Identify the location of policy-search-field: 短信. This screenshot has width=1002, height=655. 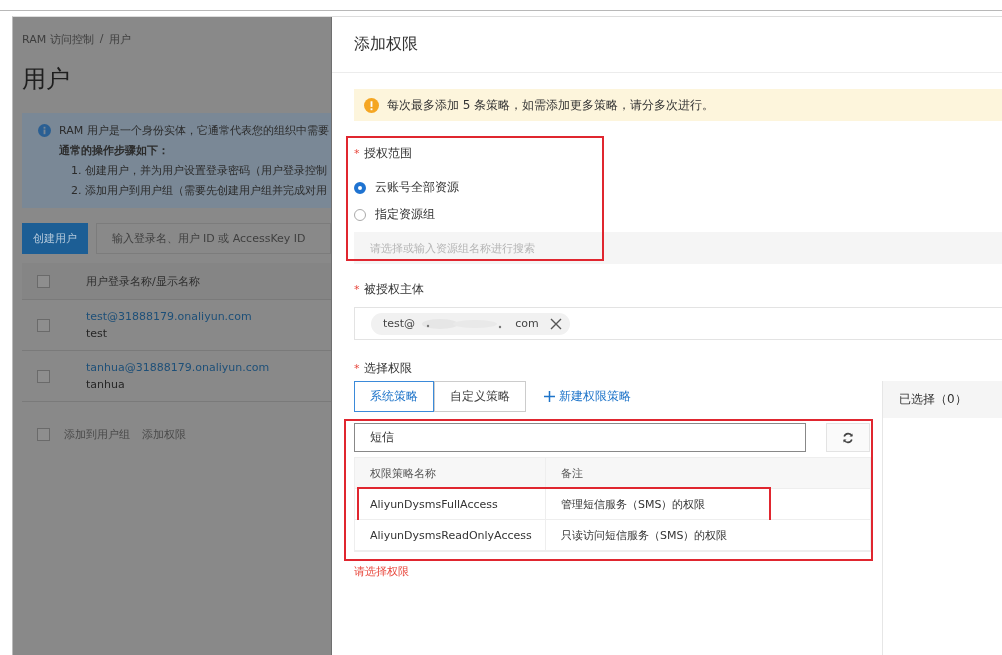
(580, 437).